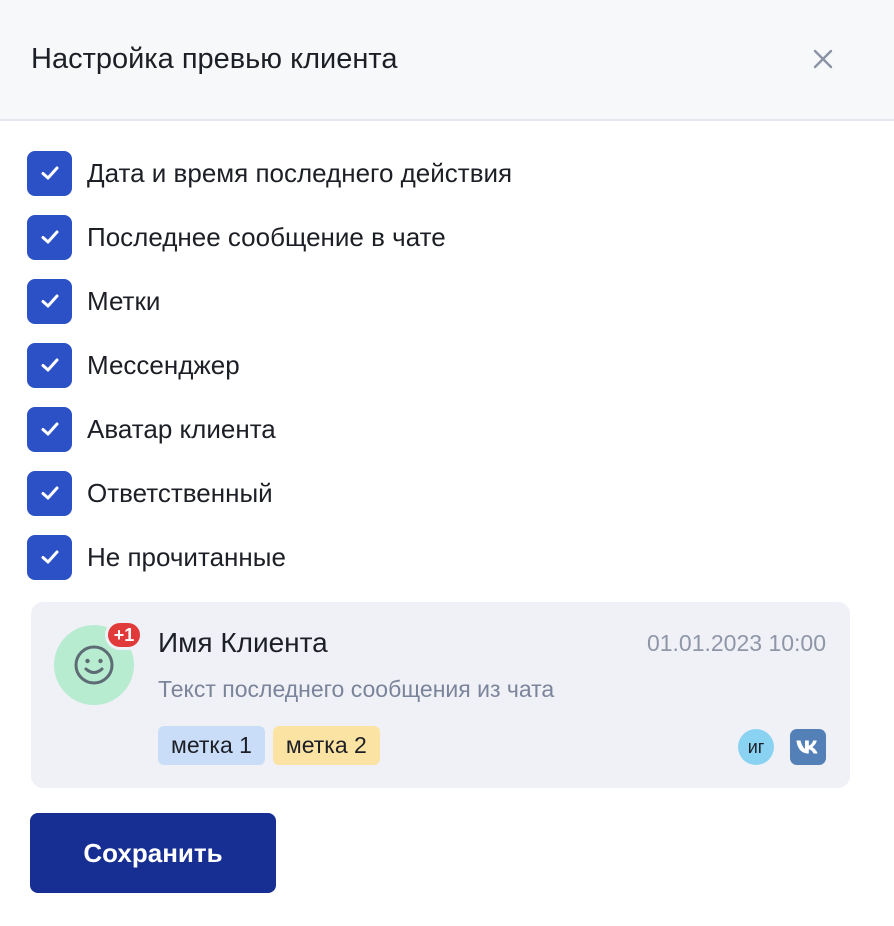 This screenshot has width=894, height=926. I want to click on option-label: Дата и время последнего действия, so click(300, 173).